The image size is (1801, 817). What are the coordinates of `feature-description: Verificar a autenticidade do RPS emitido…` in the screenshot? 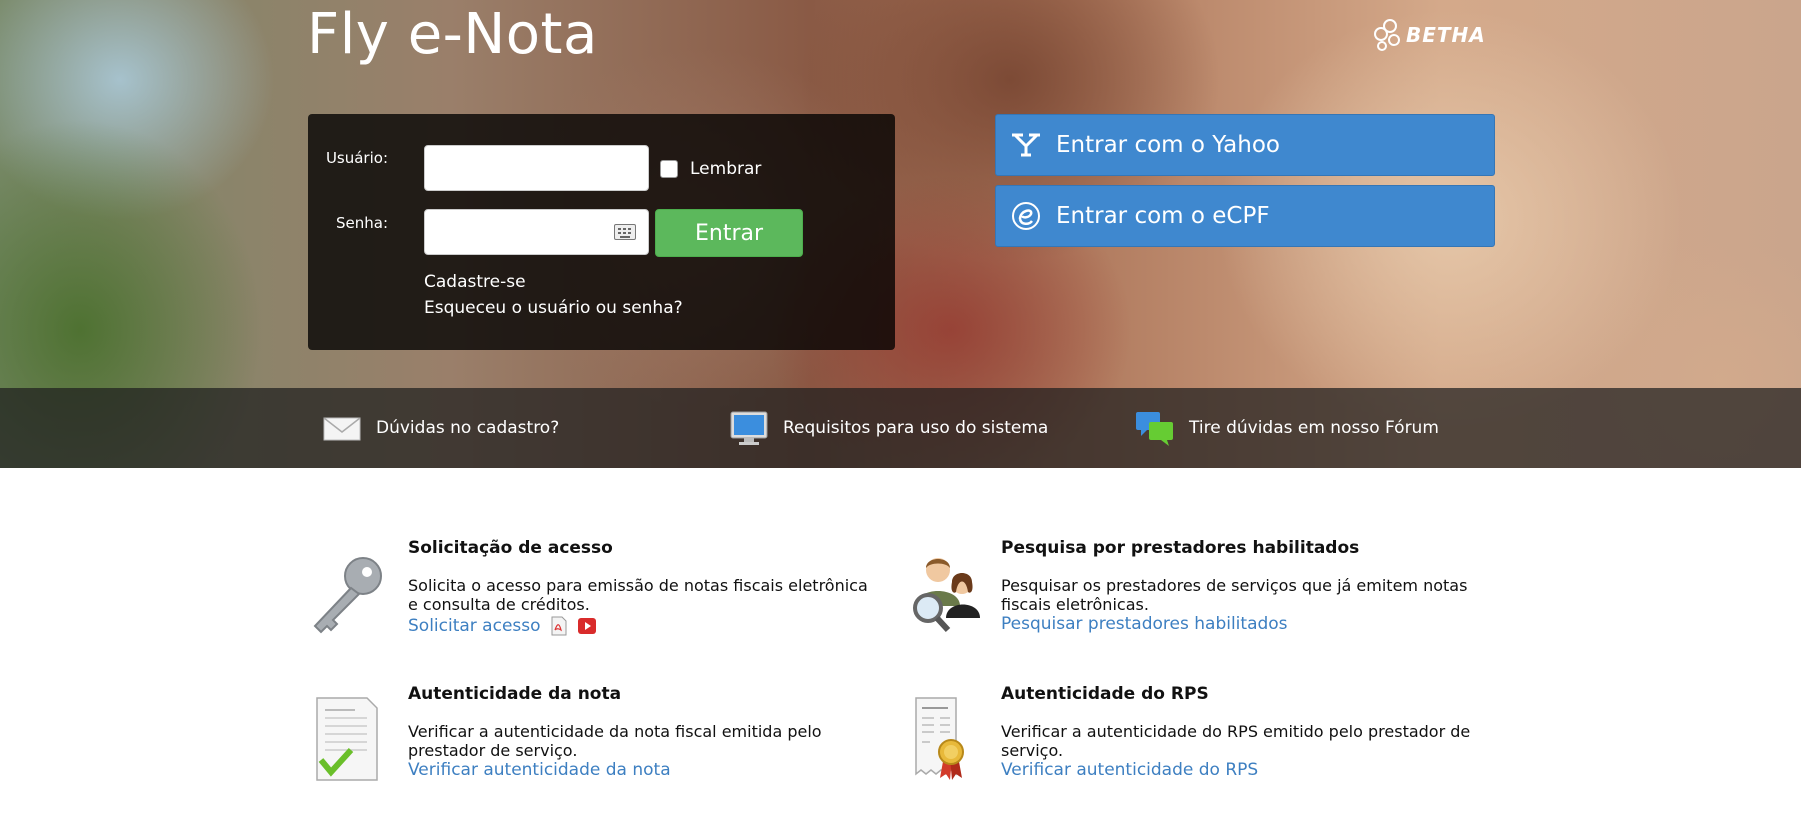 It's located at (1236, 741).